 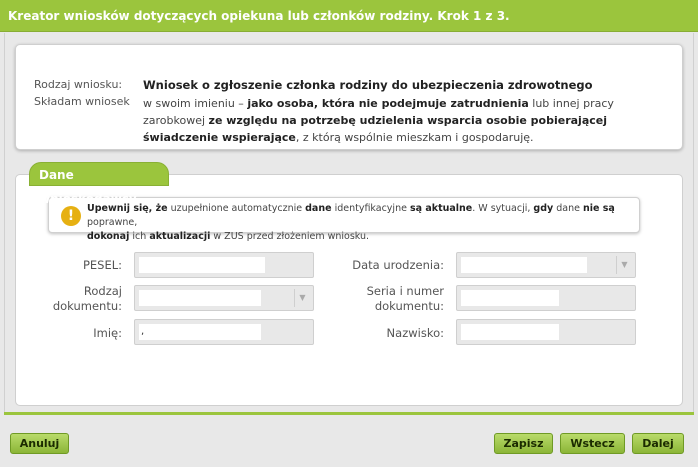 What do you see at coordinates (200, 332) in the screenshot?
I see `first-name-value: ,` at bounding box center [200, 332].